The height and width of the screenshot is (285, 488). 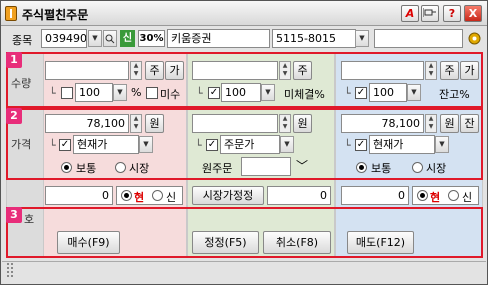 I want to click on buy-button: 매수(F9), so click(x=88, y=242).